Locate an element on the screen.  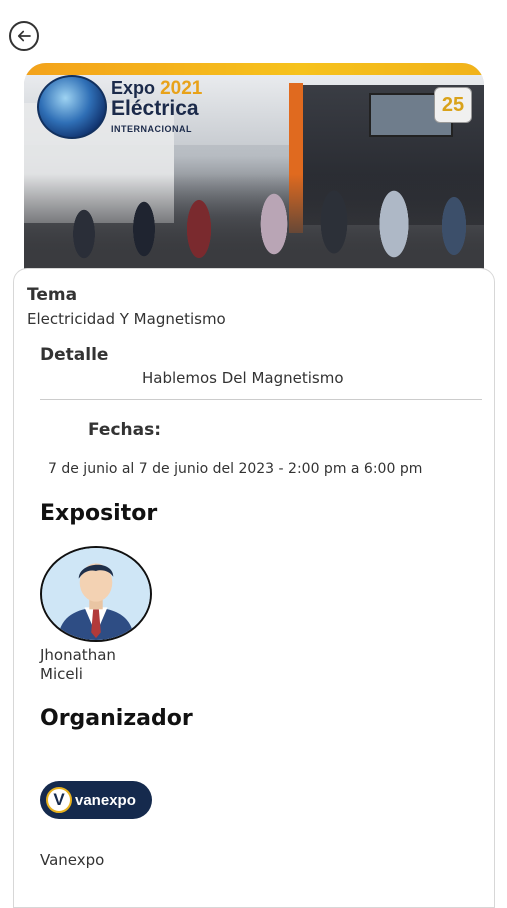
logo-expo-text: Expo is located at coordinates (133, 88).